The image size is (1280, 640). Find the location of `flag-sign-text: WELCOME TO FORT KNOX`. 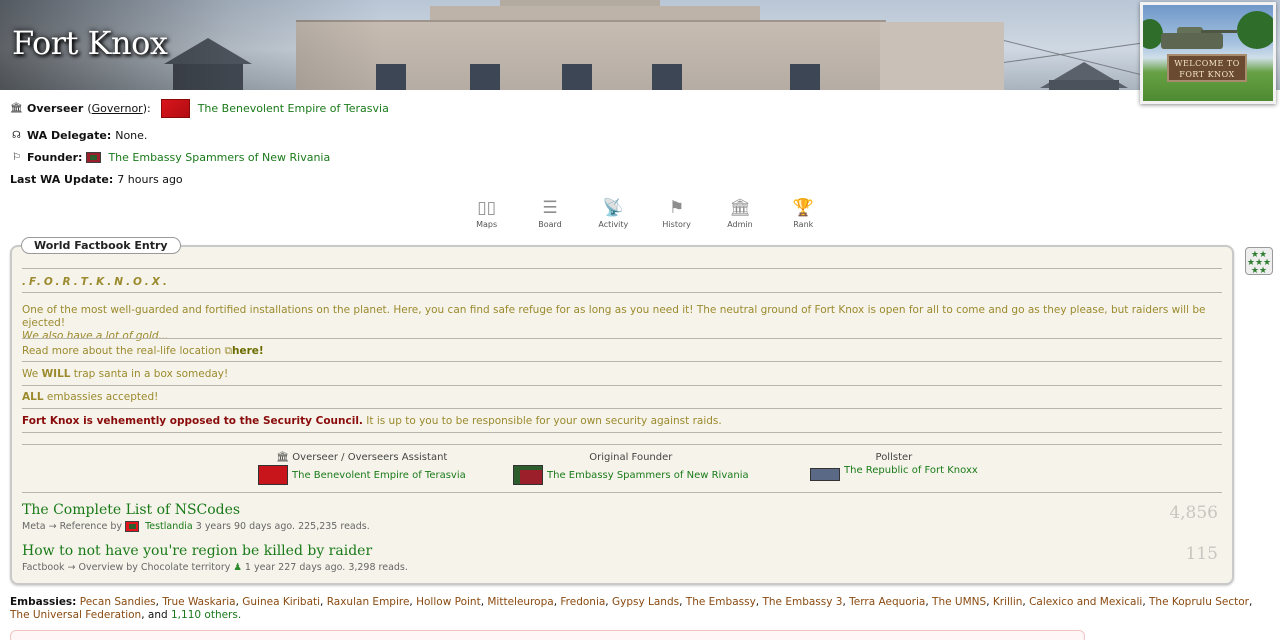

flag-sign-text: WELCOME TO FORT KNOX is located at coordinates (1207, 68).